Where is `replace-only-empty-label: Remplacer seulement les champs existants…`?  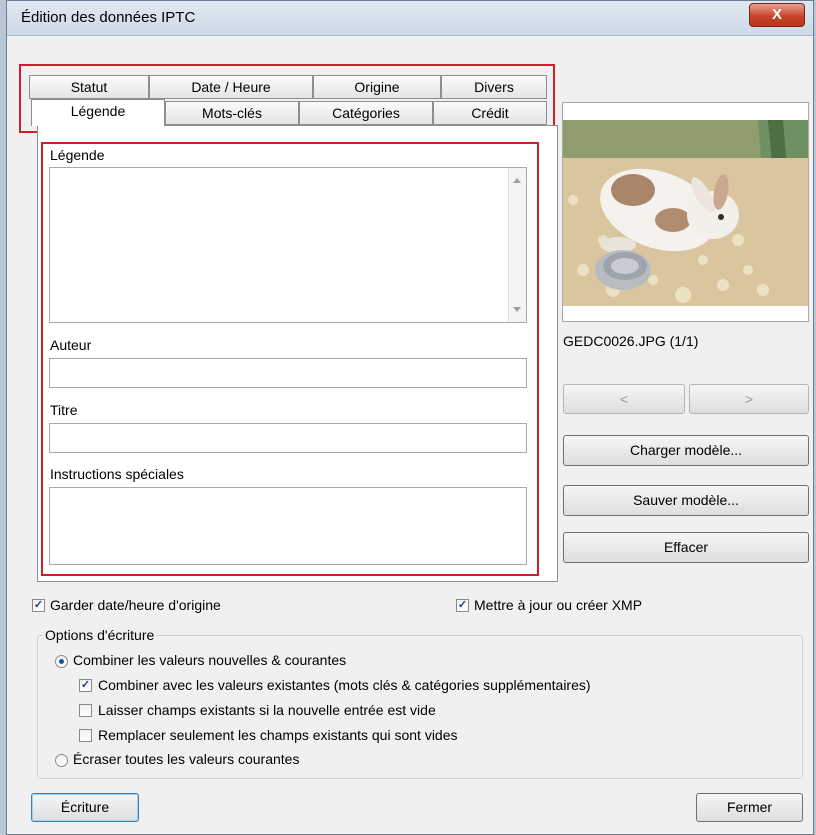 replace-only-empty-label: Remplacer seulement les champs existants… is located at coordinates (278, 735).